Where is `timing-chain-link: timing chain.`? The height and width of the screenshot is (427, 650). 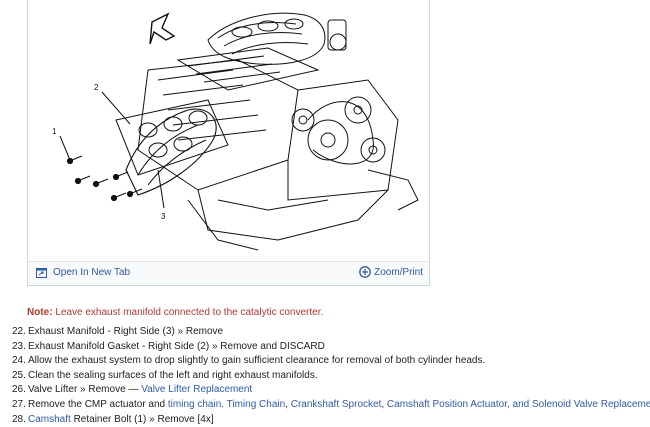
timing-chain-link: timing chain. is located at coordinates (196, 404).